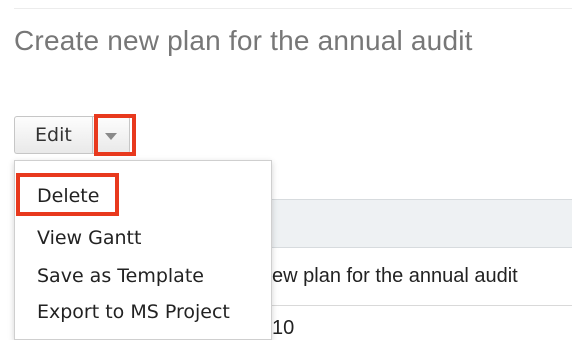 Image resolution: width=572 pixels, height=340 pixels. I want to click on menu-item-export-ms-project: Export to MS Project, so click(133, 312).